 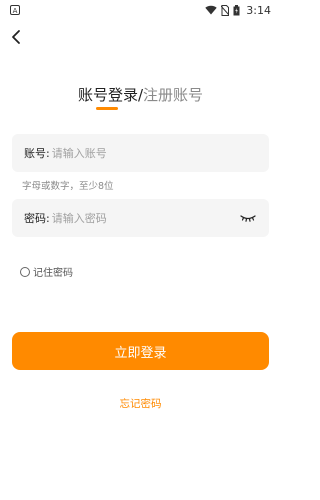 What do you see at coordinates (37, 218) in the screenshot?
I see `password-label: 密码:` at bounding box center [37, 218].